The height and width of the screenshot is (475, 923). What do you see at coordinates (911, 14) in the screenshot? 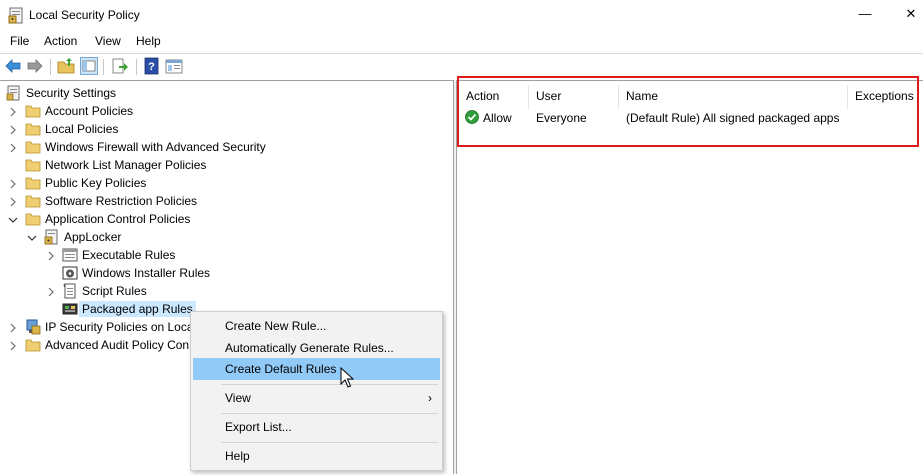
I see `close-button: ✕` at bounding box center [911, 14].